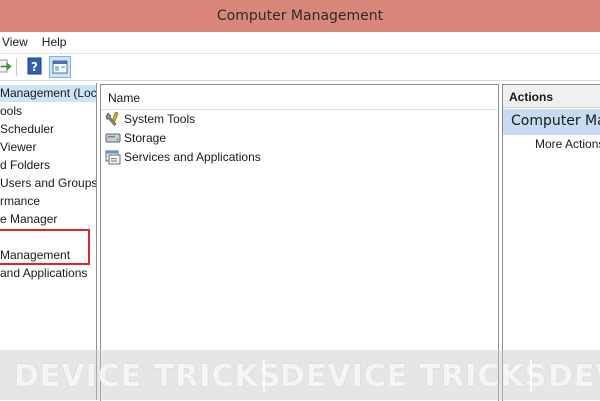  Describe the element at coordinates (11, 111) in the screenshot. I see `tree-item-system-tools: ools` at that location.